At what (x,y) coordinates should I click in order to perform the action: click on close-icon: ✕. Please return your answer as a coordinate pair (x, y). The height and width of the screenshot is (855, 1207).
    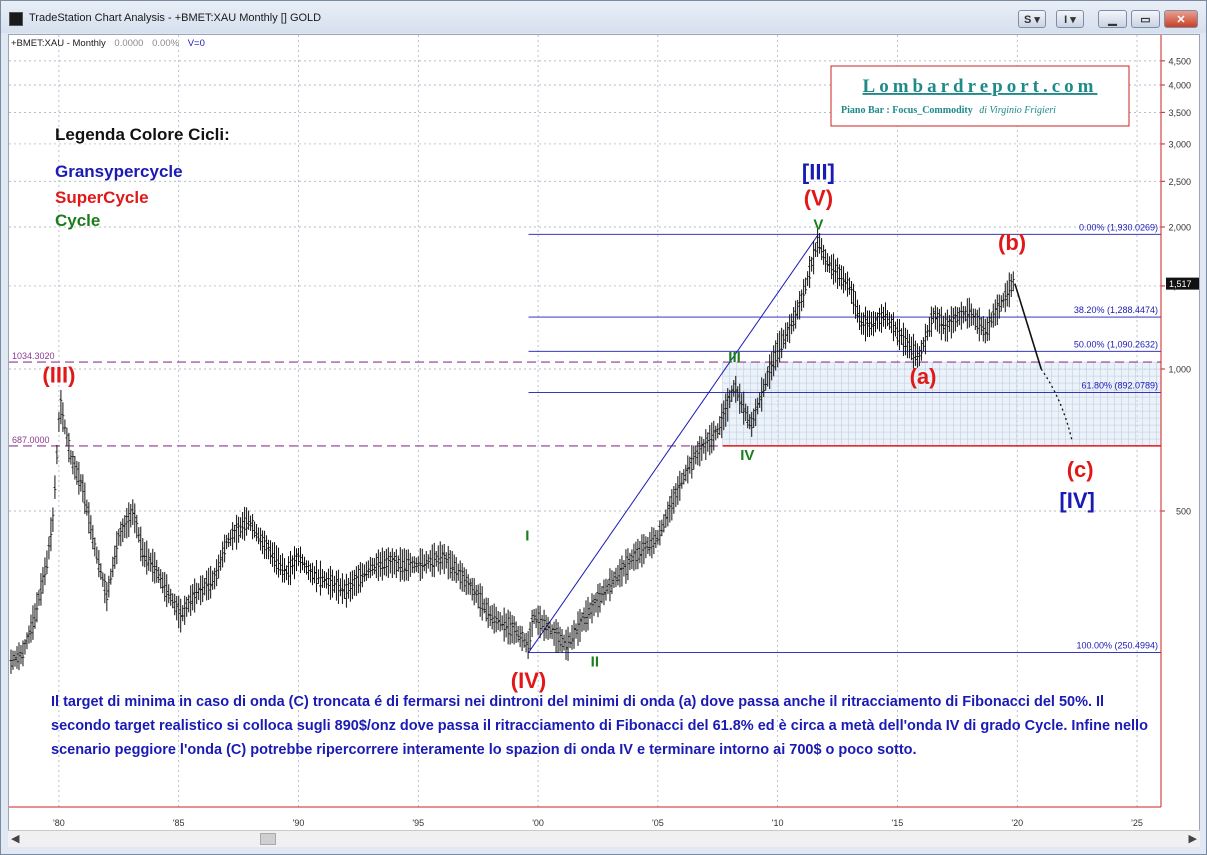
    Looking at the image, I should click on (1181, 20).